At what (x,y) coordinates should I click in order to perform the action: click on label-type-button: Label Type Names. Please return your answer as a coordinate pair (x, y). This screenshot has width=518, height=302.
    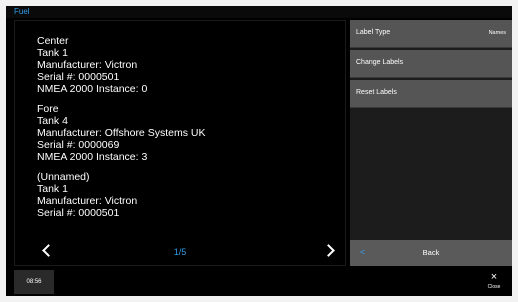
    Looking at the image, I should click on (431, 34).